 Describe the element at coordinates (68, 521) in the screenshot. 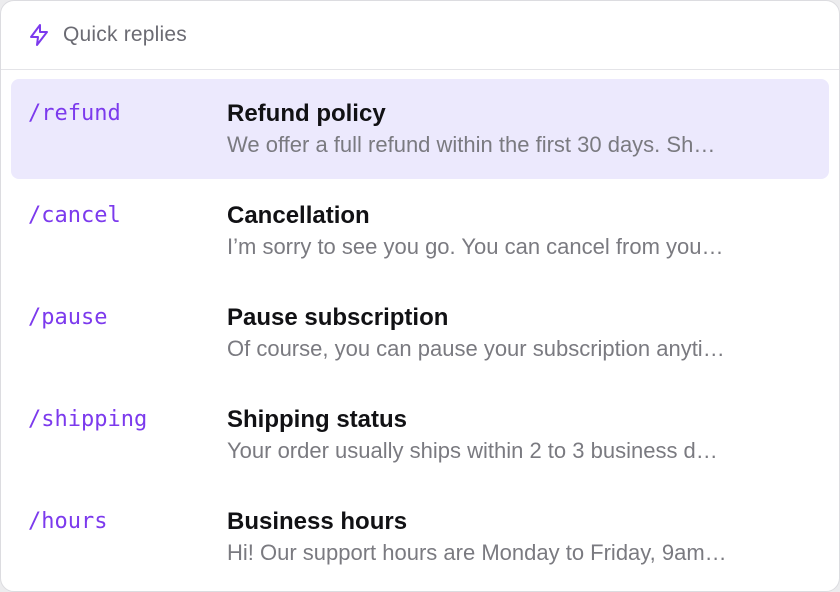

I see `reply-shortcut: /hours` at that location.